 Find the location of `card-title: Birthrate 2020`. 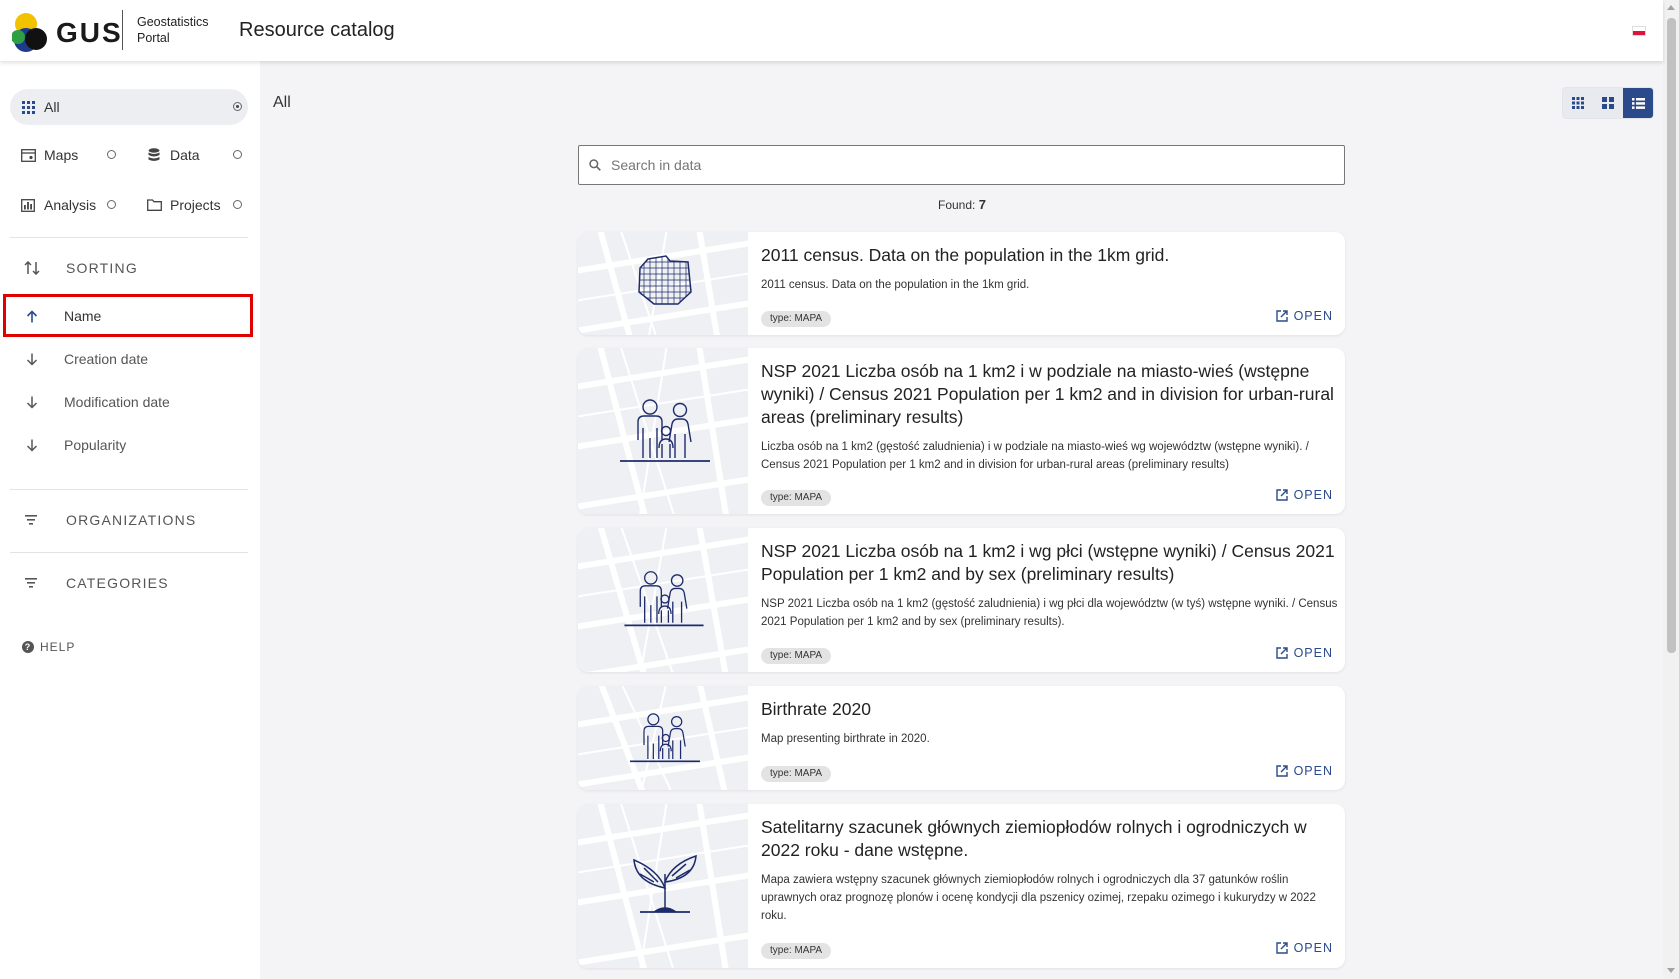

card-title: Birthrate 2020 is located at coordinates (1050, 709).